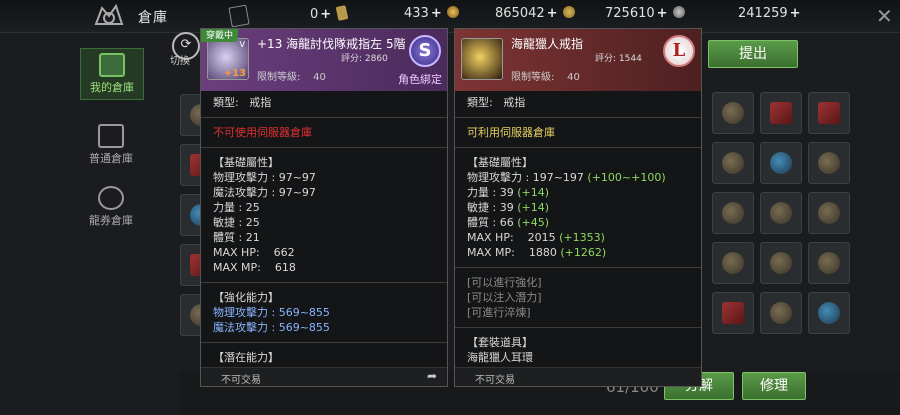 The width and height of the screenshot is (900, 415). I want to click on stat-line: MAX HP: 662, so click(254, 252).